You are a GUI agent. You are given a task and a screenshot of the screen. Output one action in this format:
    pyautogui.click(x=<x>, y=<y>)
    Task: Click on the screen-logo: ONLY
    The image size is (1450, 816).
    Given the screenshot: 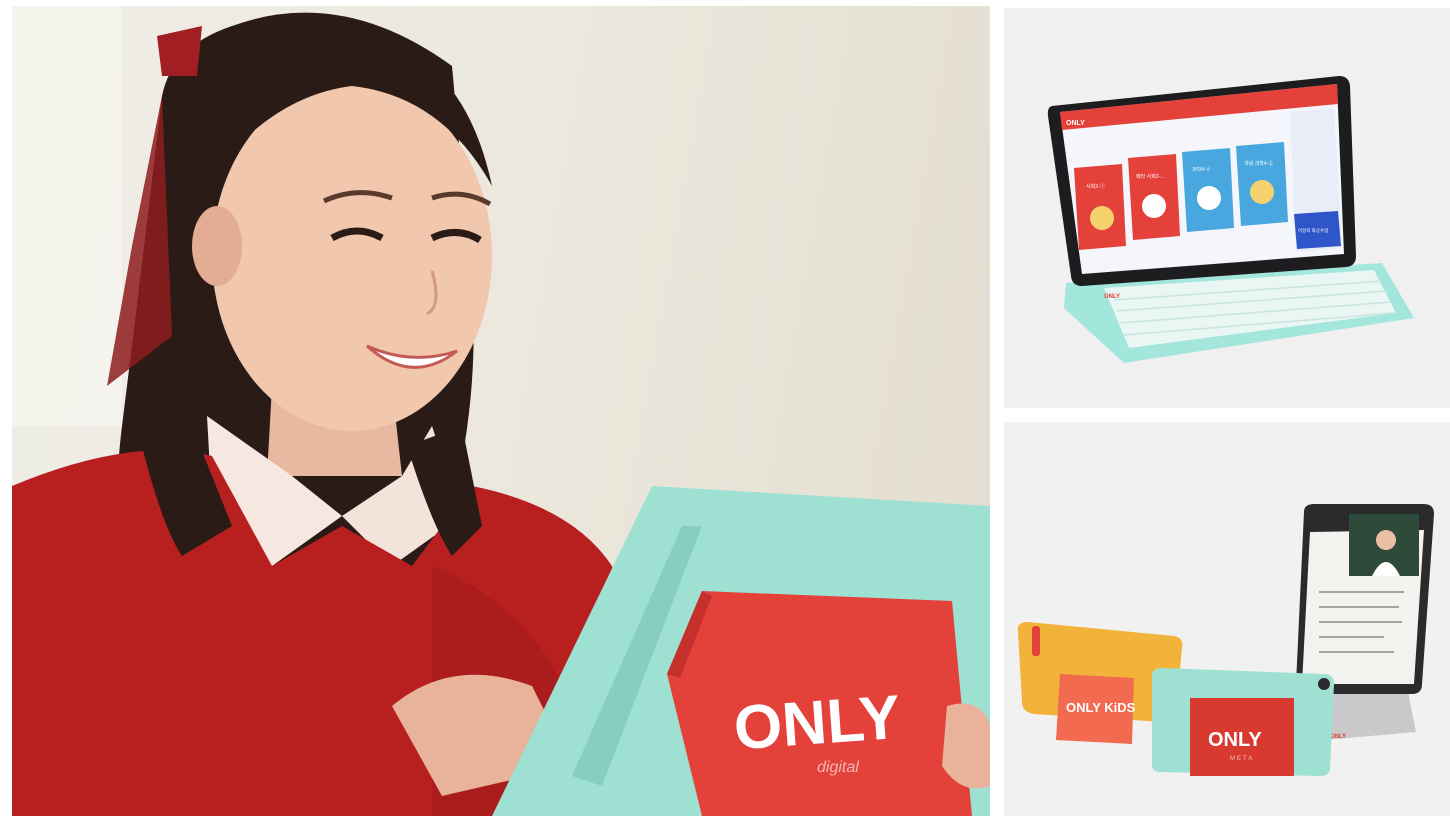 What is the action you would take?
    pyautogui.click(x=1075, y=123)
    